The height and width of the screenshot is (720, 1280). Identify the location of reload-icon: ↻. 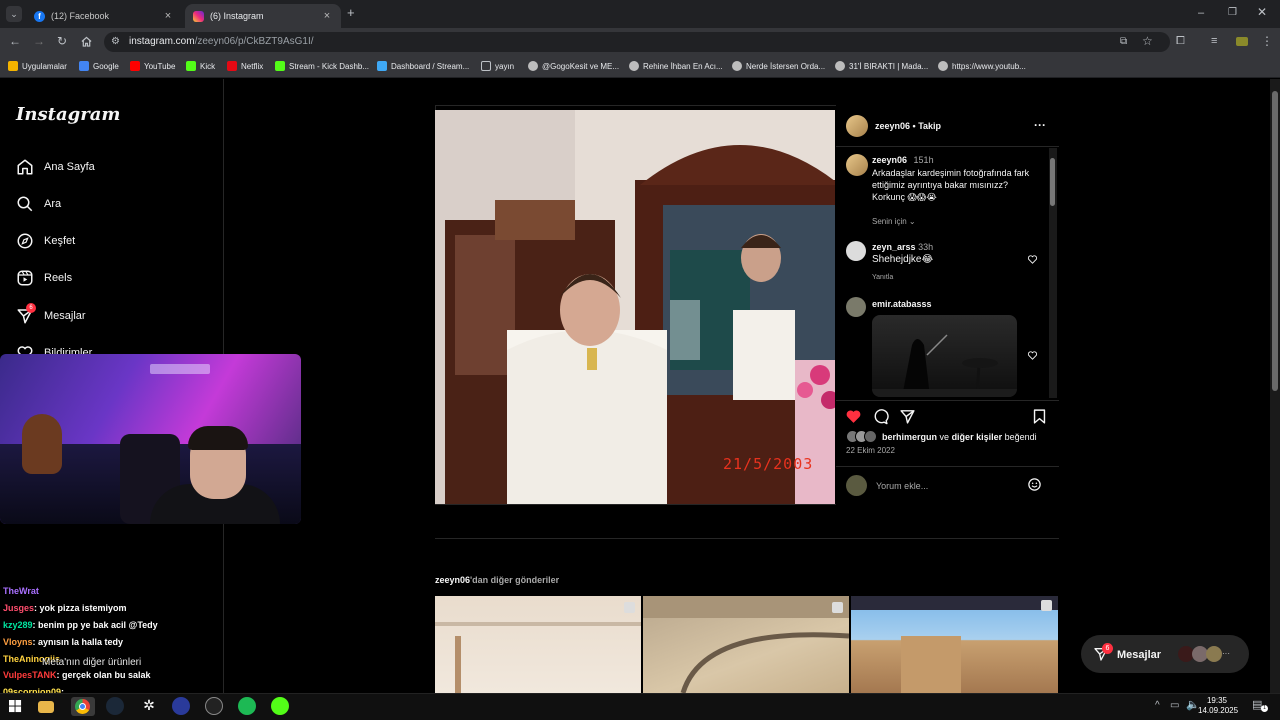
(62, 41).